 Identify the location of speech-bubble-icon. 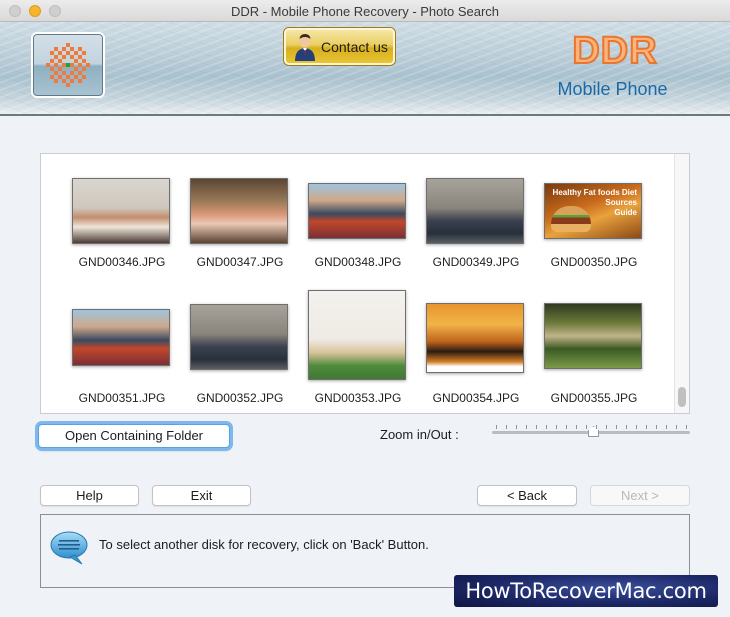
(69, 548).